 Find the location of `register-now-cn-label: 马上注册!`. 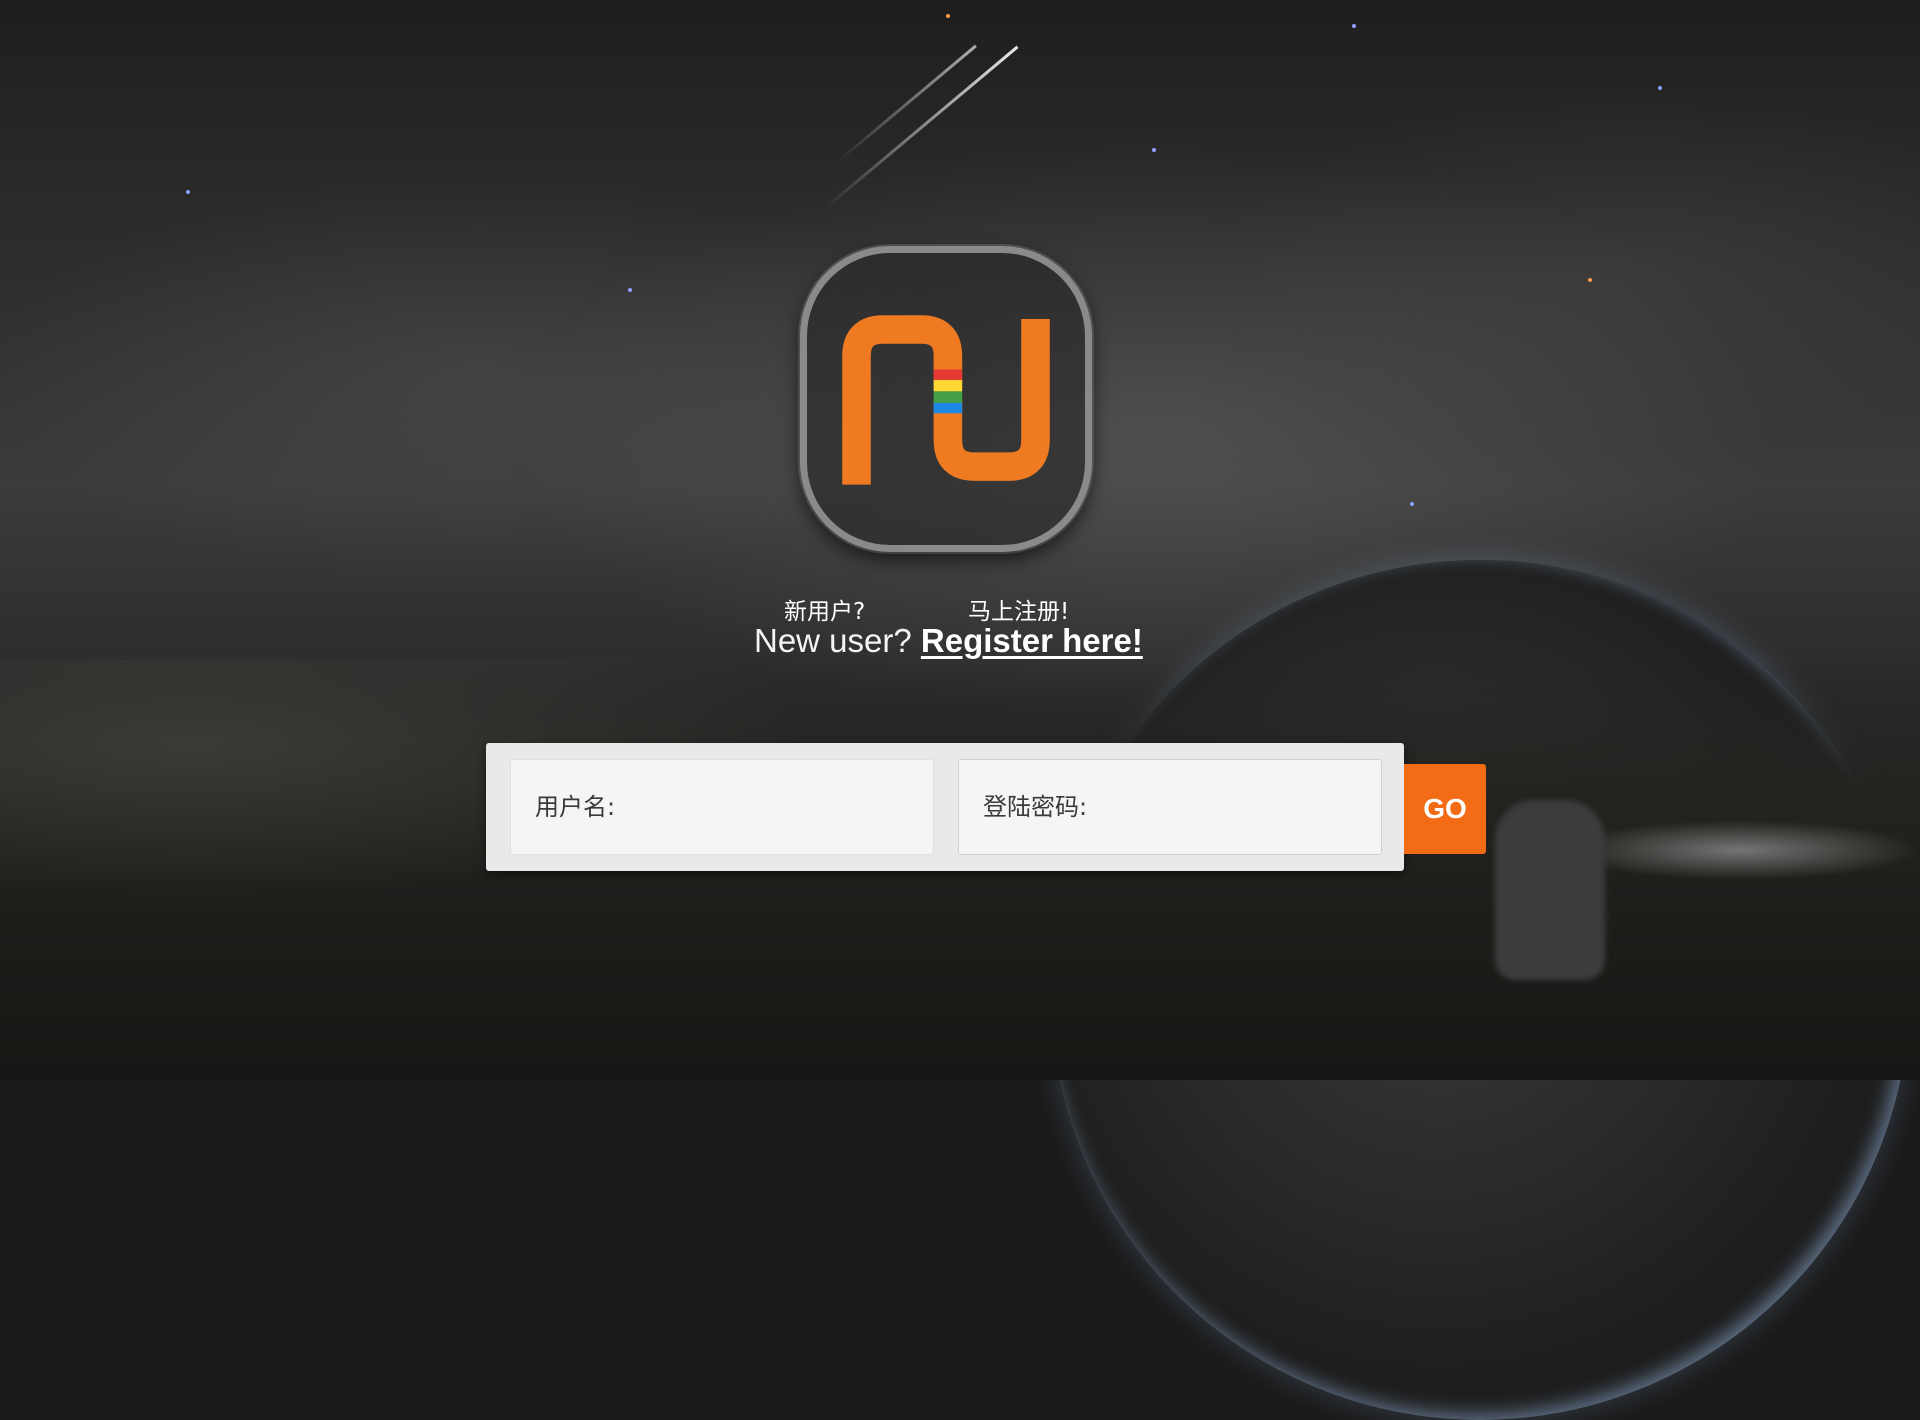

register-now-cn-label: 马上注册! is located at coordinates (1019, 612).